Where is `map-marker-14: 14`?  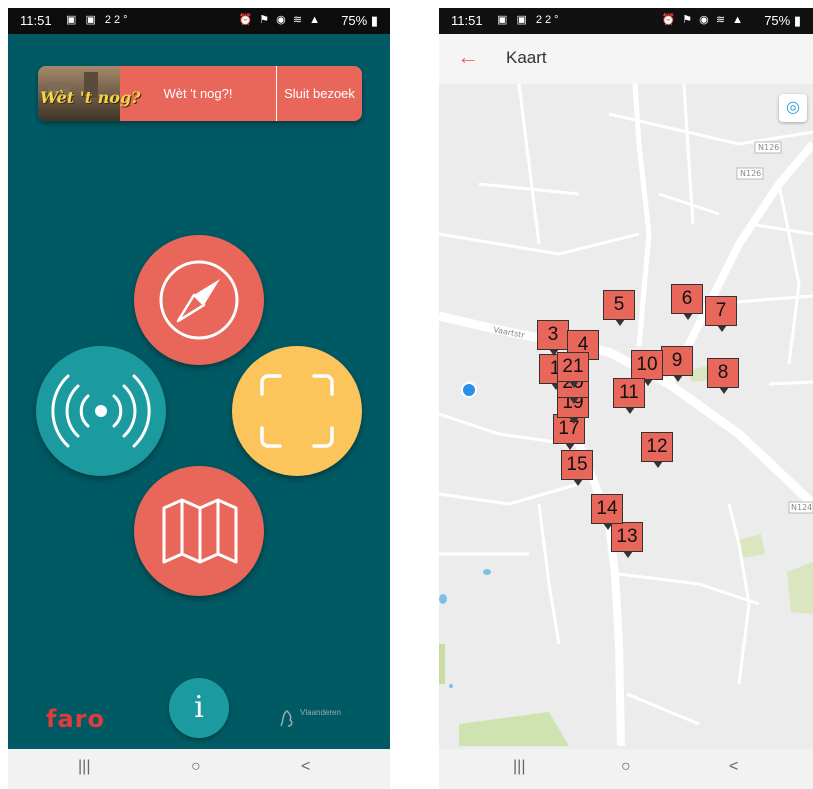 map-marker-14: 14 is located at coordinates (607, 512).